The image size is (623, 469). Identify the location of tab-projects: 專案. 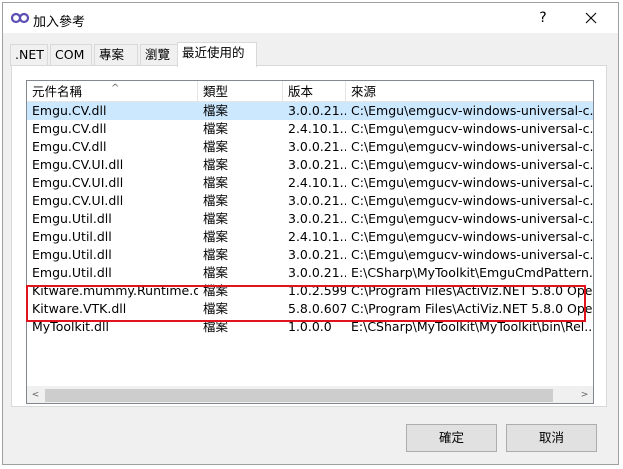
(116, 55).